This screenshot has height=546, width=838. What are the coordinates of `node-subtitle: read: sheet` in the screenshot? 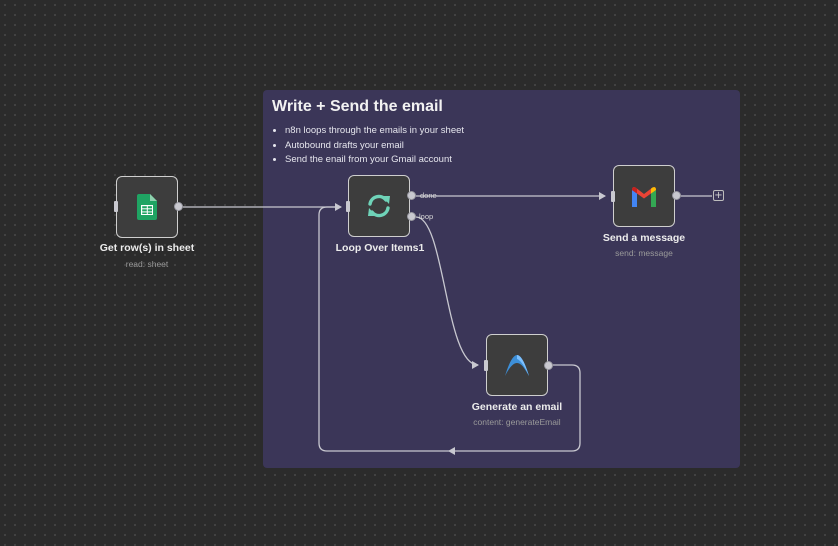 It's located at (147, 264).